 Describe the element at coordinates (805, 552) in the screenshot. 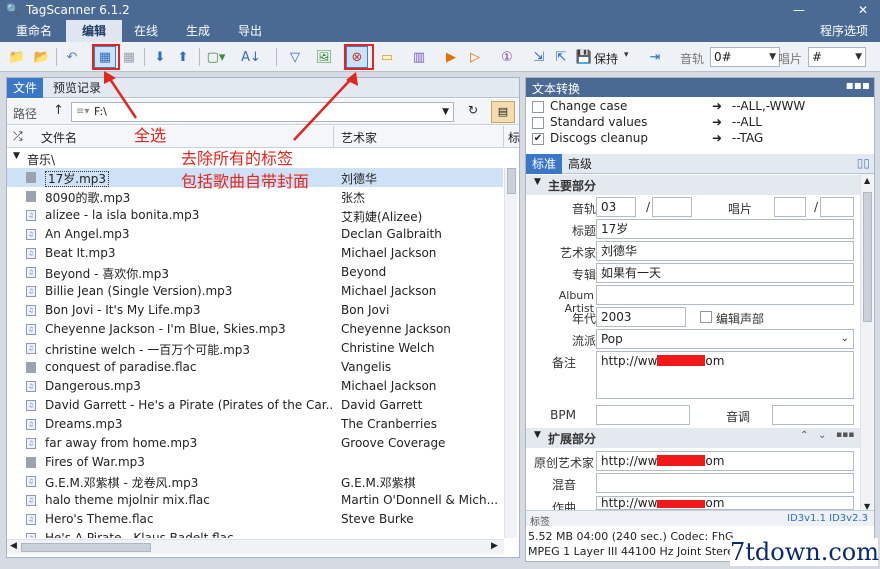

I see `watermark: 7tdown.com` at that location.